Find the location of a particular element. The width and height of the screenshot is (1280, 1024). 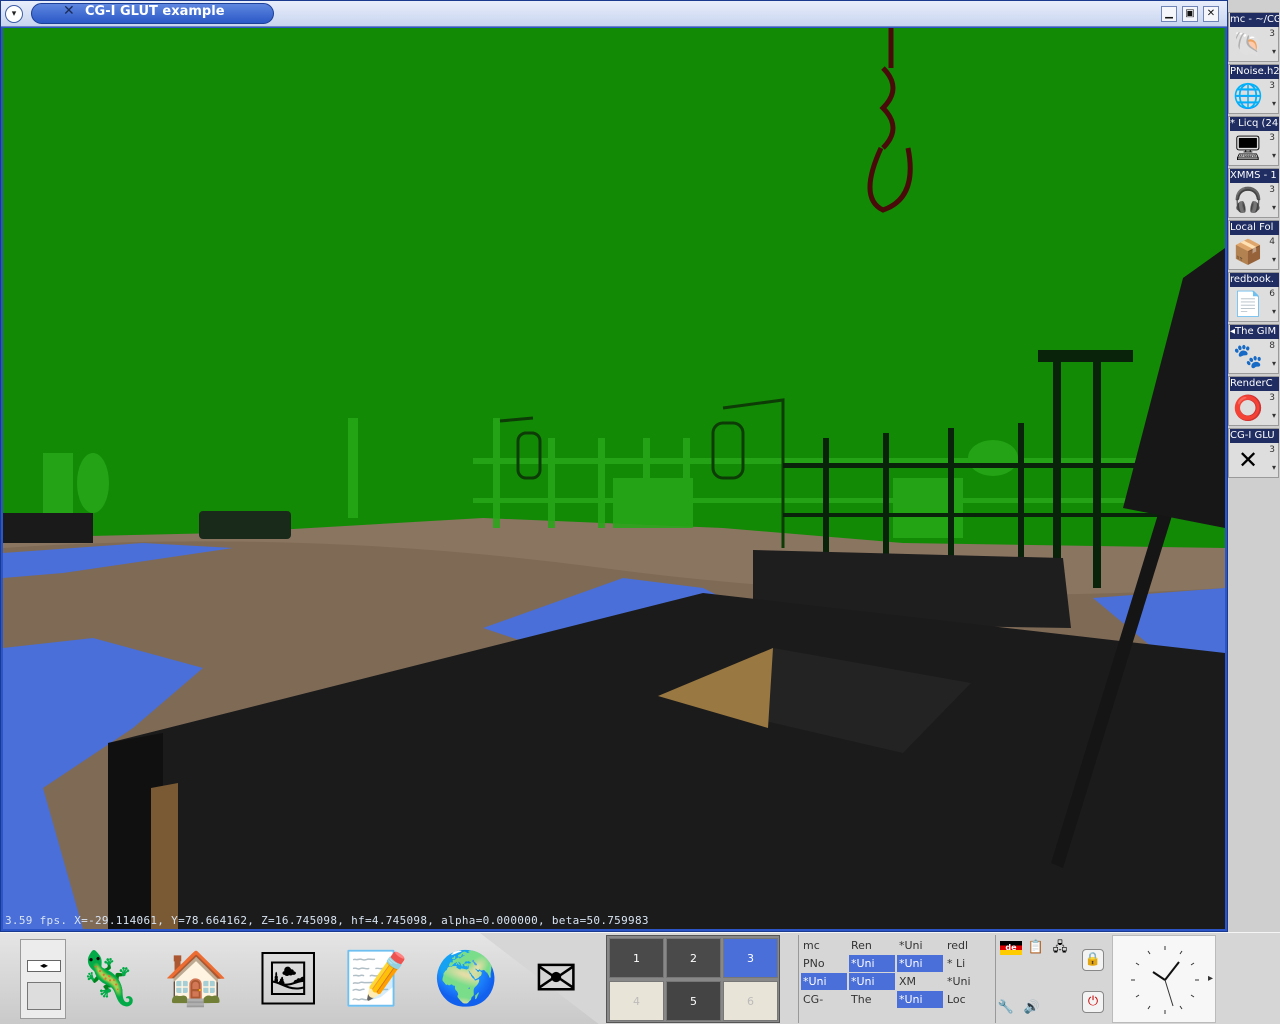

clock-face-icon is located at coordinates (1165, 980).